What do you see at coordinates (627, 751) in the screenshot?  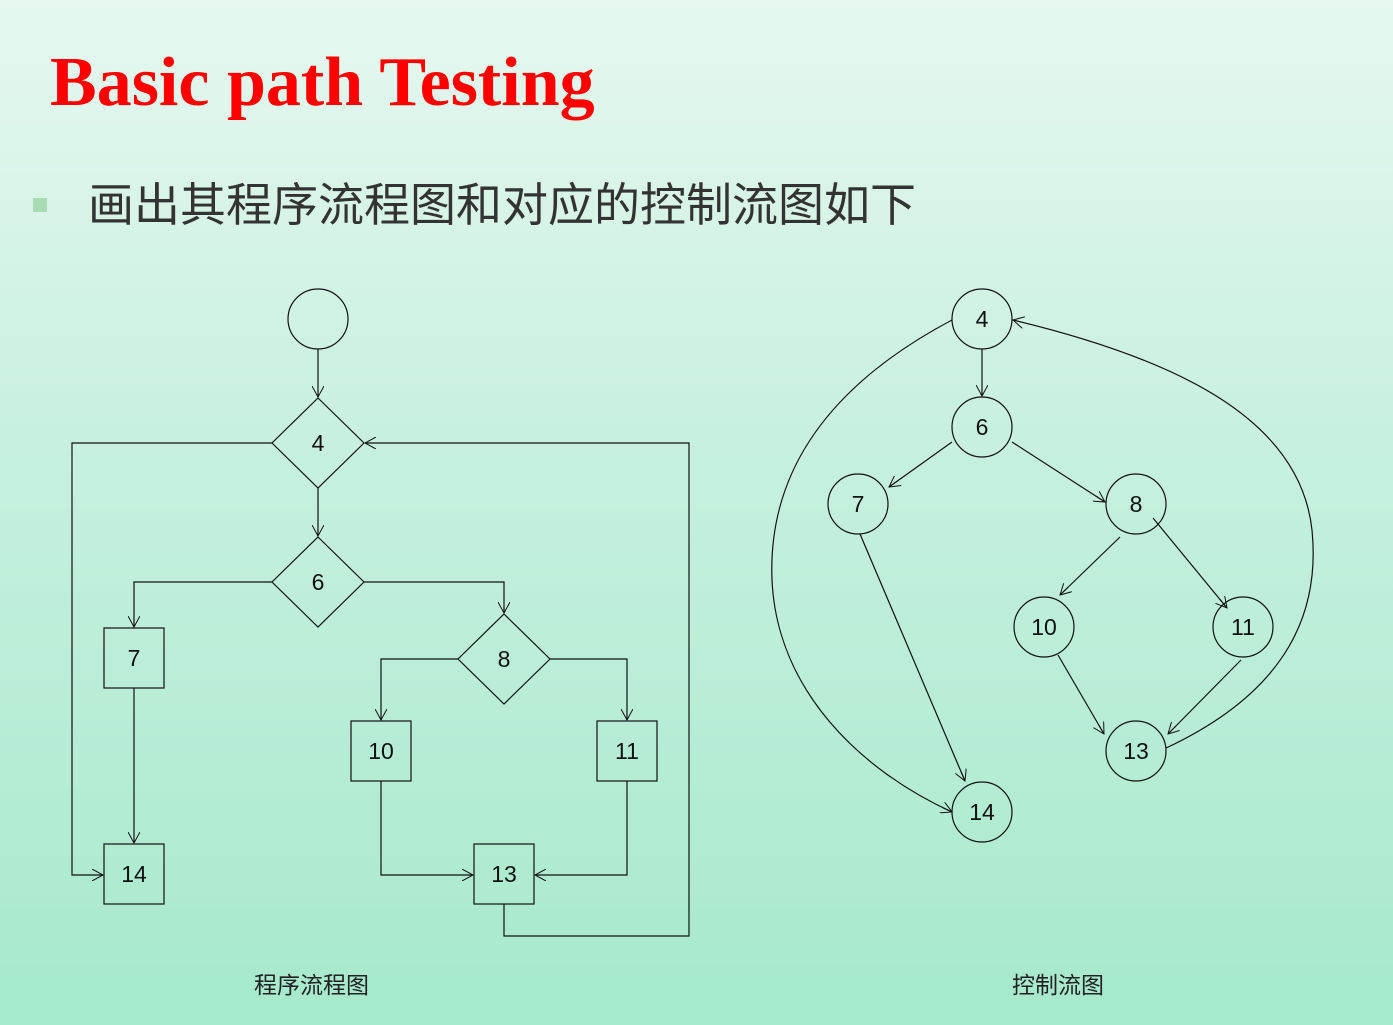 I see `flow-label-11: 11` at bounding box center [627, 751].